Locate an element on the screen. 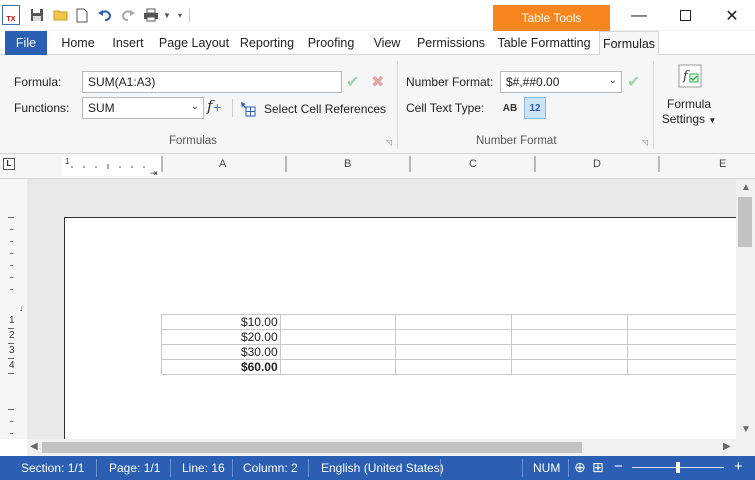  horizontal-ruler: 1 ⇥ is located at coordinates (112, 167).